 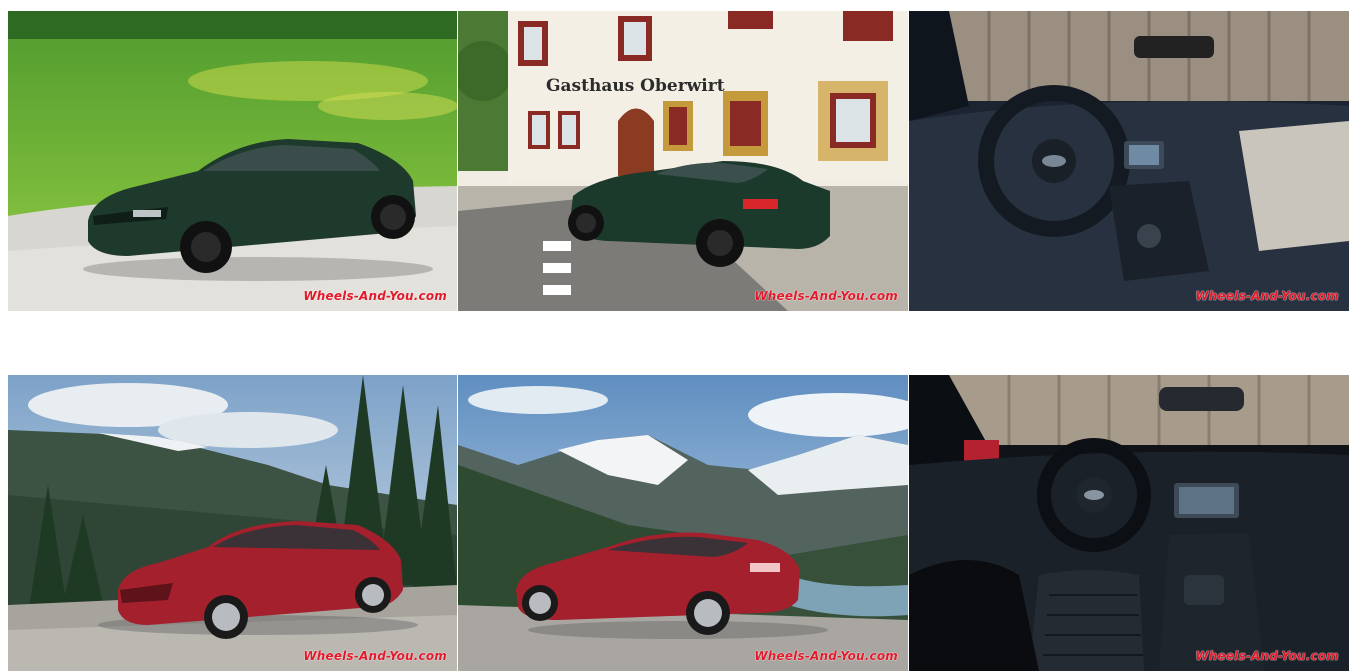 I want to click on gallery-photo-6: Wheels-And-You.com, so click(x=1129, y=523).